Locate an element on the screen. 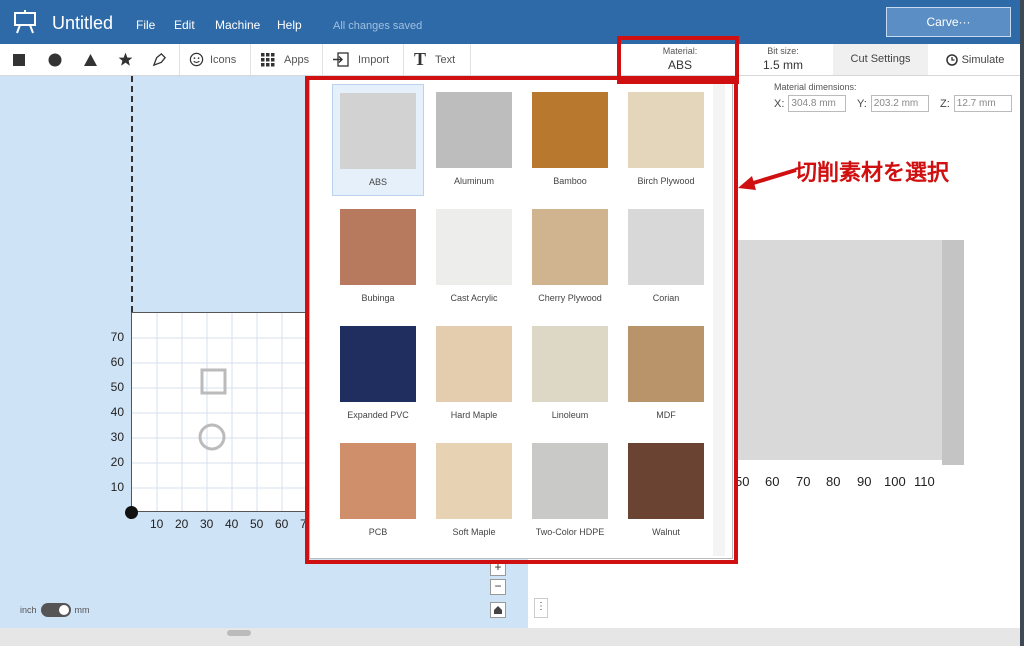 Image resolution: width=1024 pixels, height=646 pixels. dimension-y: Y: is located at coordinates (893, 103).